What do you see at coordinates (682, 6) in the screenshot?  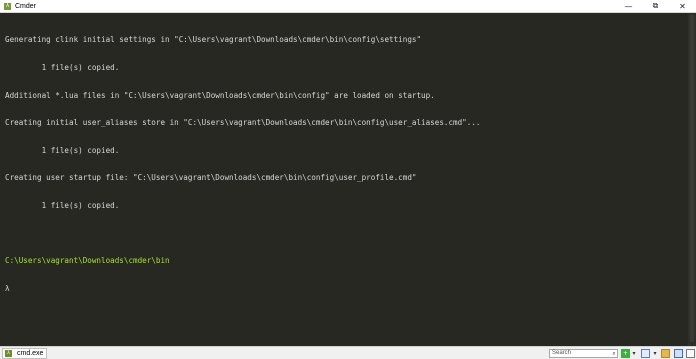 I see `close-button: ✕` at bounding box center [682, 6].